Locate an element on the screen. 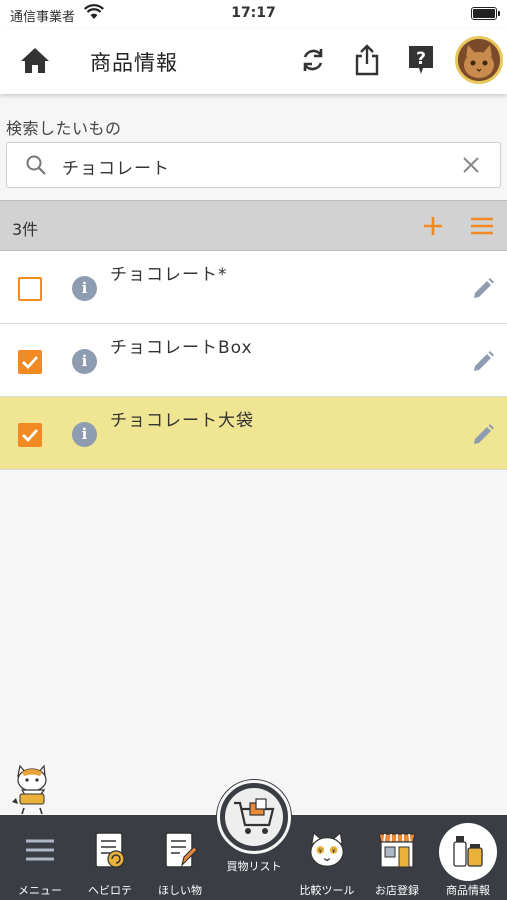  tab-label-shopping-list: 買物リスト is located at coordinates (254, 866).